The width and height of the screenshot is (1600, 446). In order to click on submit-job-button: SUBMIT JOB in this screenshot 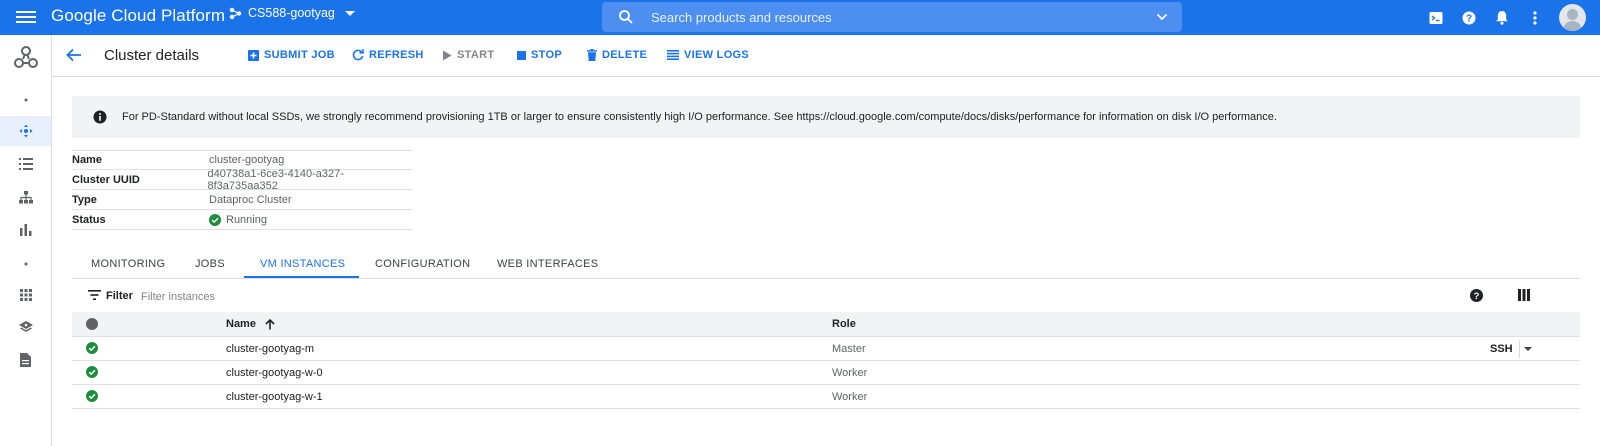, I will do `click(291, 55)`.